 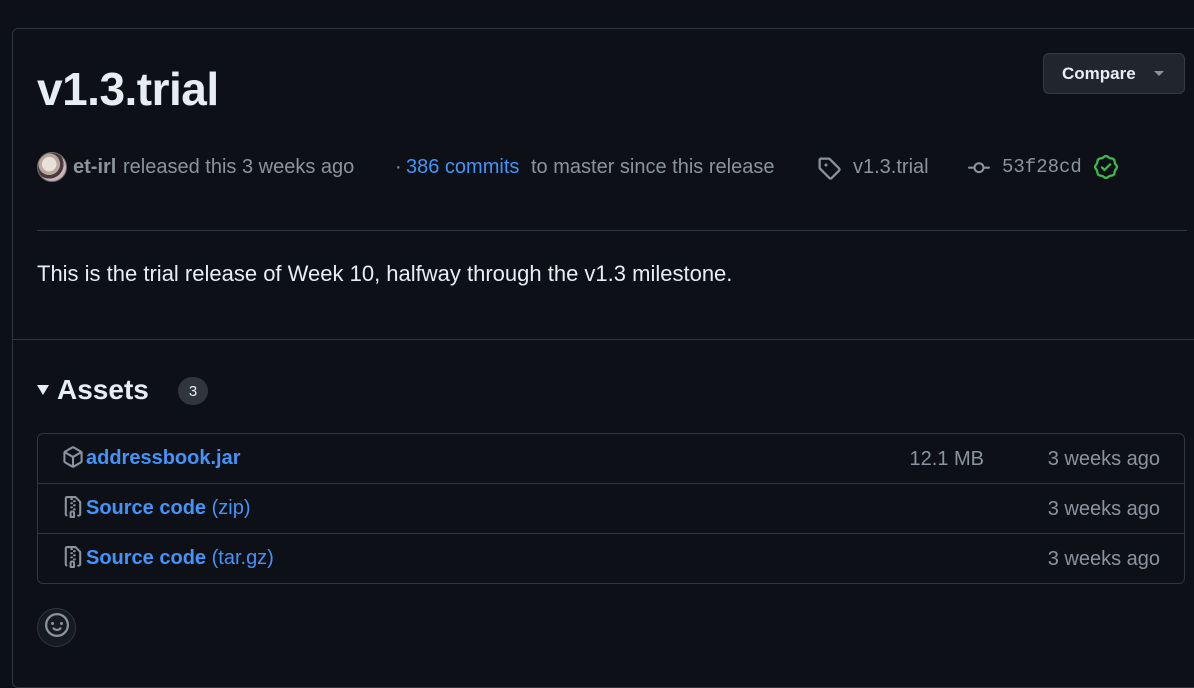 I want to click on commits-link: 386 commits, so click(x=462, y=167).